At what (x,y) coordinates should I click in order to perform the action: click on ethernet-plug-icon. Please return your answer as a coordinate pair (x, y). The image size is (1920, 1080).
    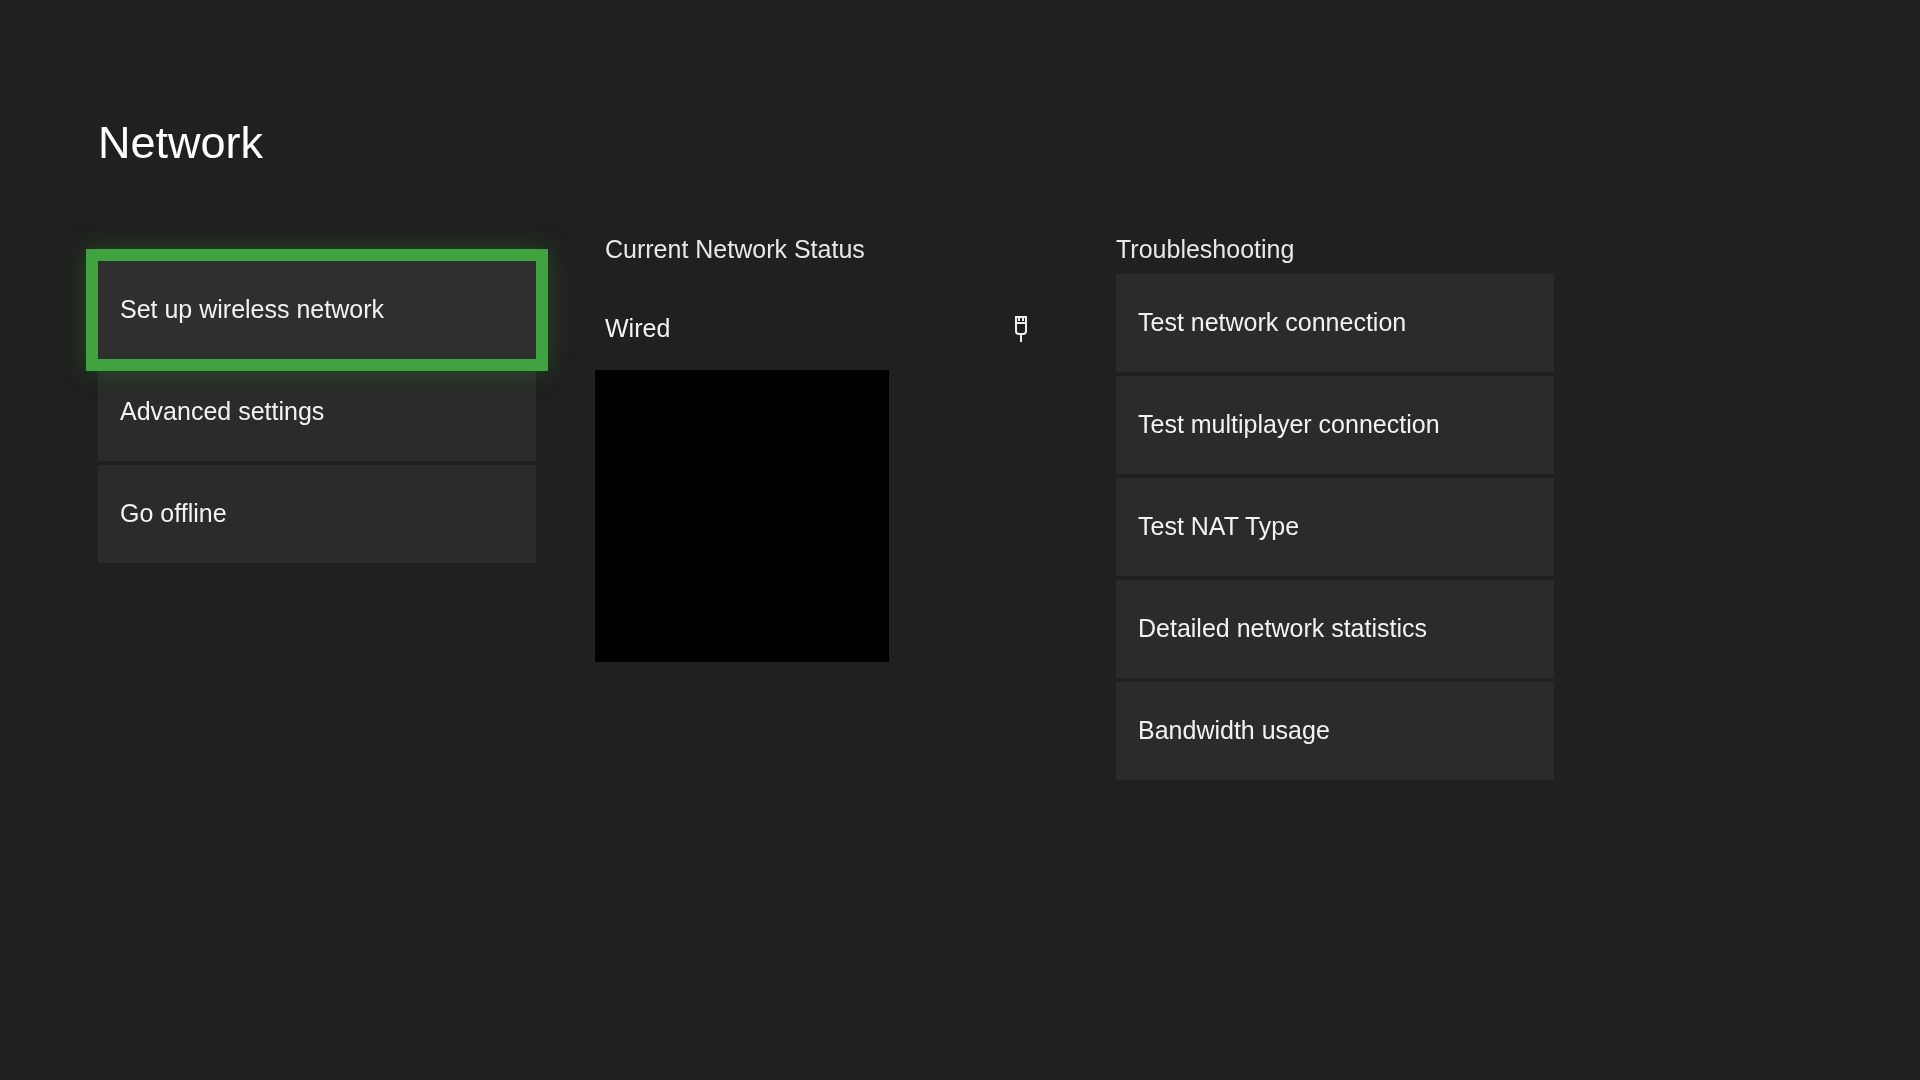
    Looking at the image, I should click on (1021, 328).